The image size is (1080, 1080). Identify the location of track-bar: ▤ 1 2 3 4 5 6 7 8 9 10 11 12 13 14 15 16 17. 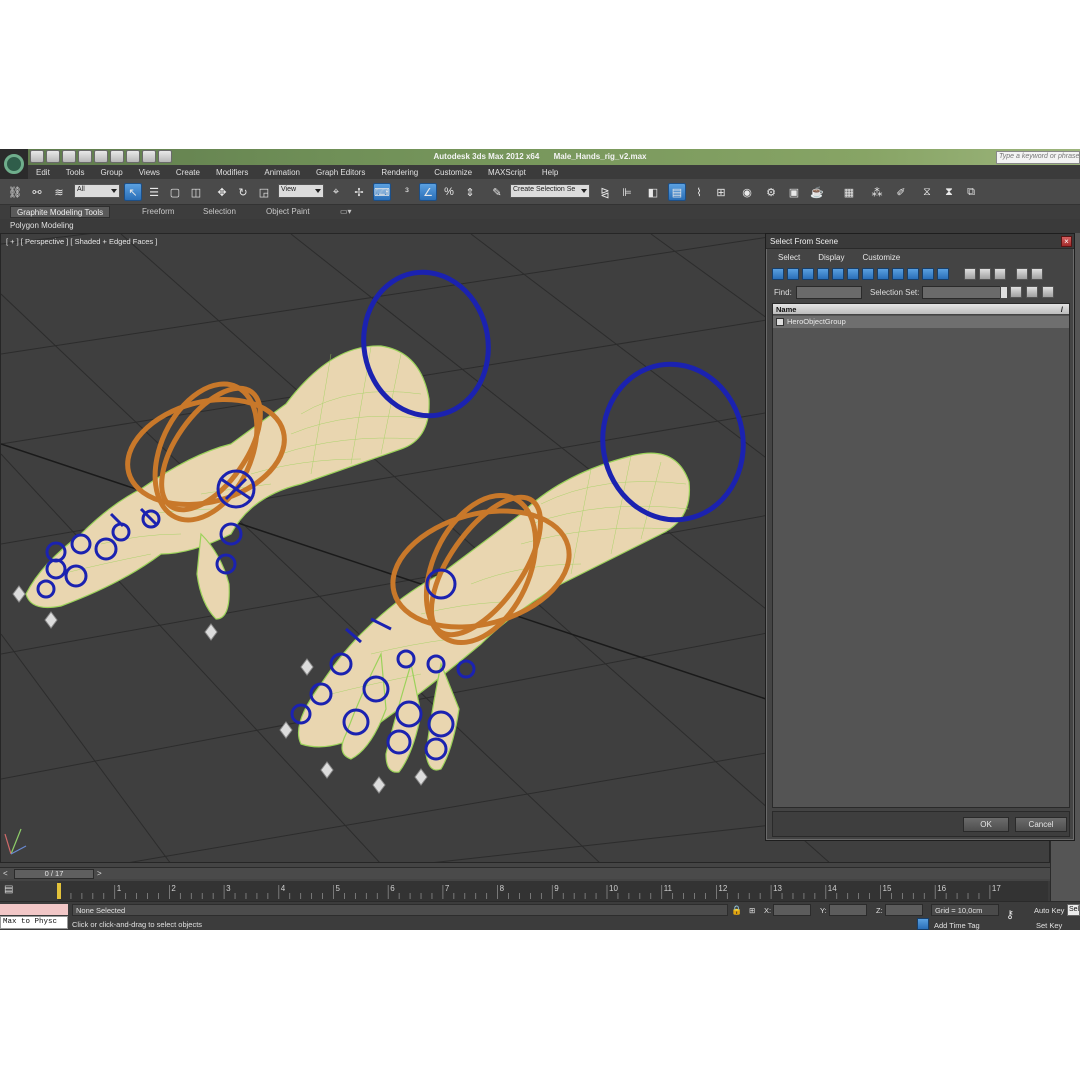
(525, 891).